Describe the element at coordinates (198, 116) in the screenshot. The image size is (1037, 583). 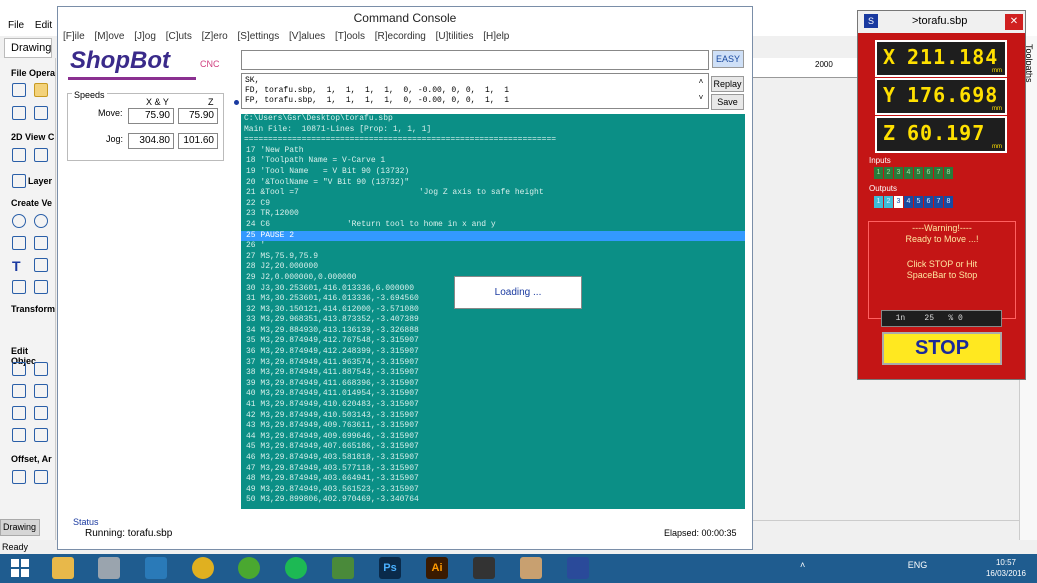
I see `move-z-field: 75.90` at that location.